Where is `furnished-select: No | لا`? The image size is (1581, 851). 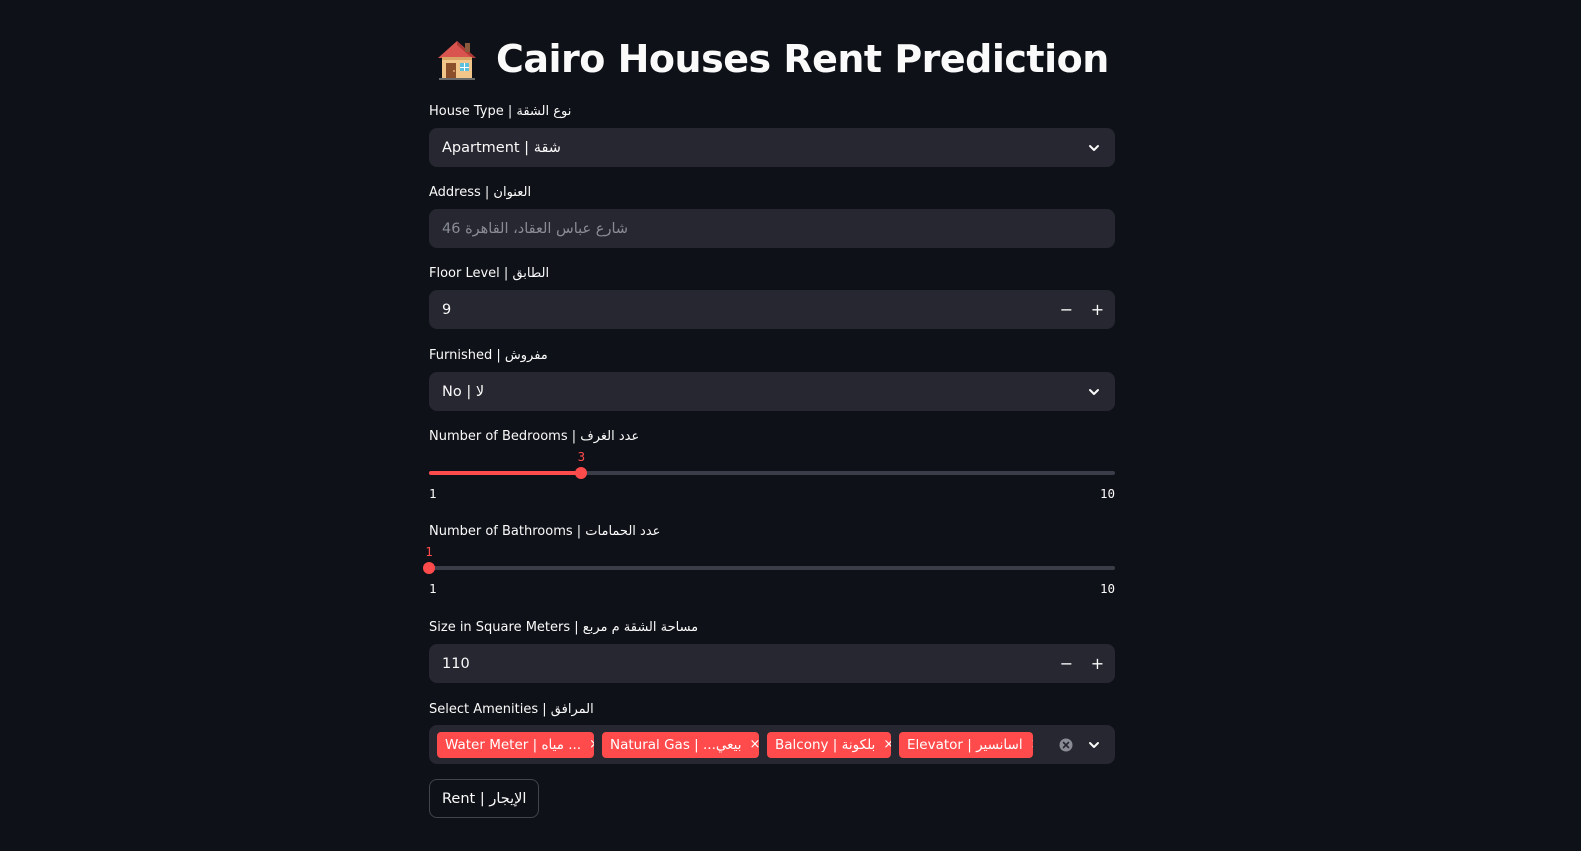
furnished-select: No | لا is located at coordinates (772, 391).